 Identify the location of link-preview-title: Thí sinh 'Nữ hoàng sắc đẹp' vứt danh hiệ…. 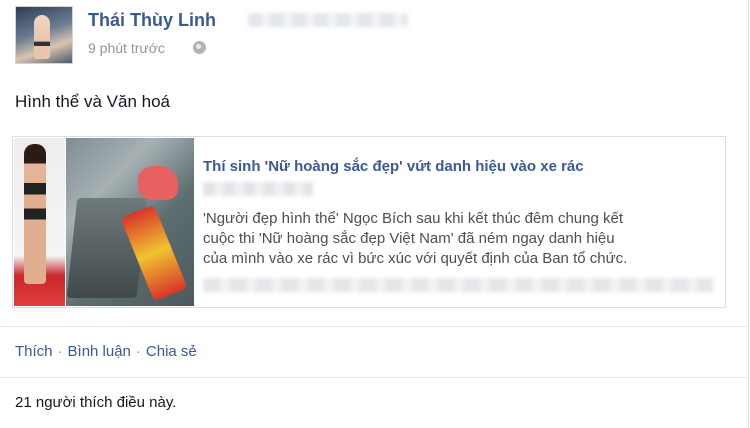
(458, 166).